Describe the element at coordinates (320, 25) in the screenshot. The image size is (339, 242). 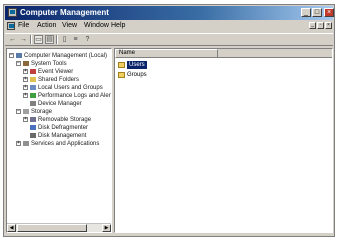
I see `mdi-restore-button: ▫` at that location.